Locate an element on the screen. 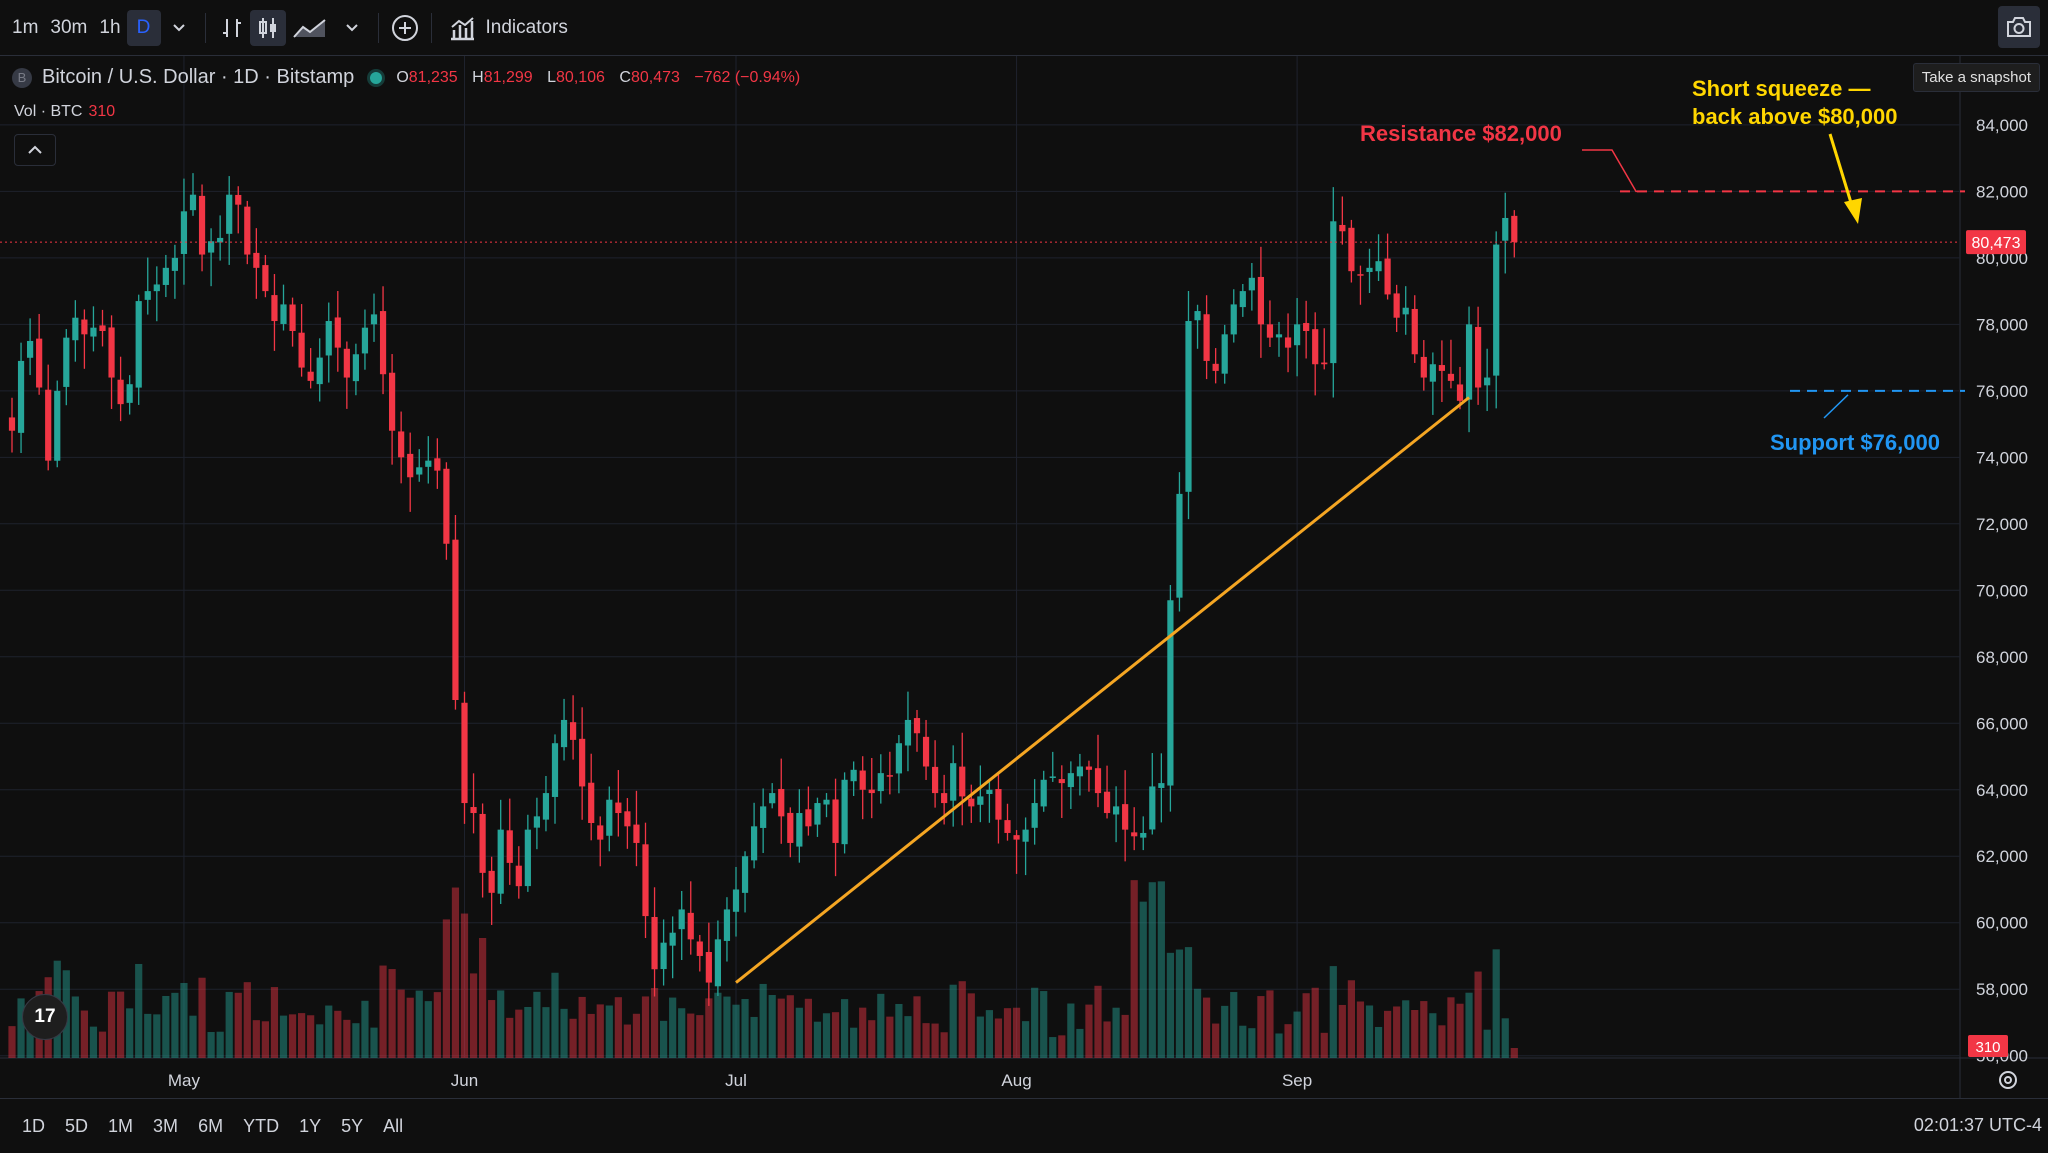 Image resolution: width=2048 pixels, height=1153 pixels. range-1y-button: 1Y is located at coordinates (310, 1126).